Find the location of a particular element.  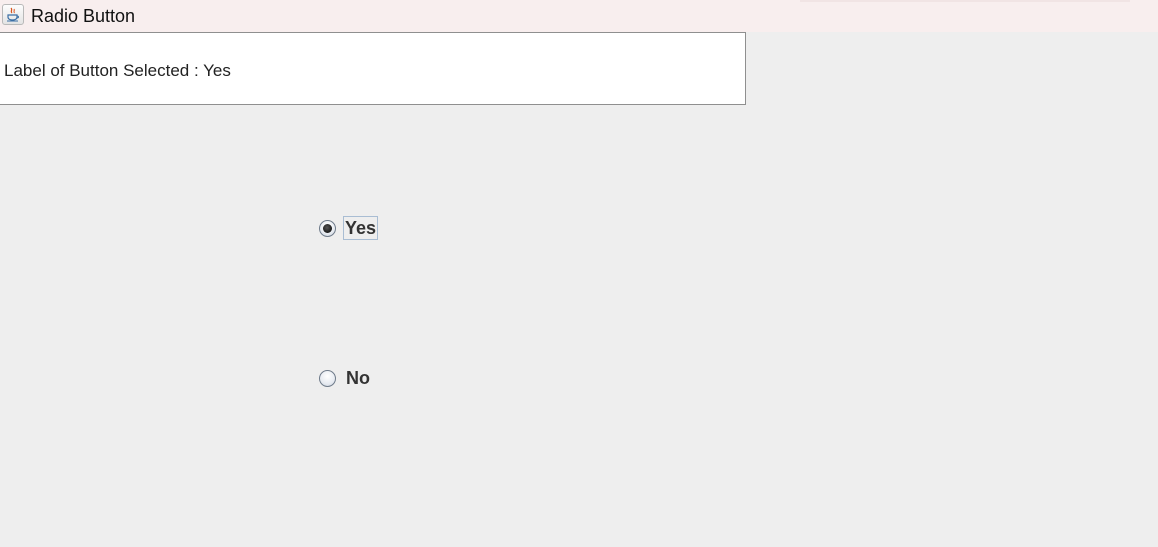

radio-button-no is located at coordinates (327, 378).